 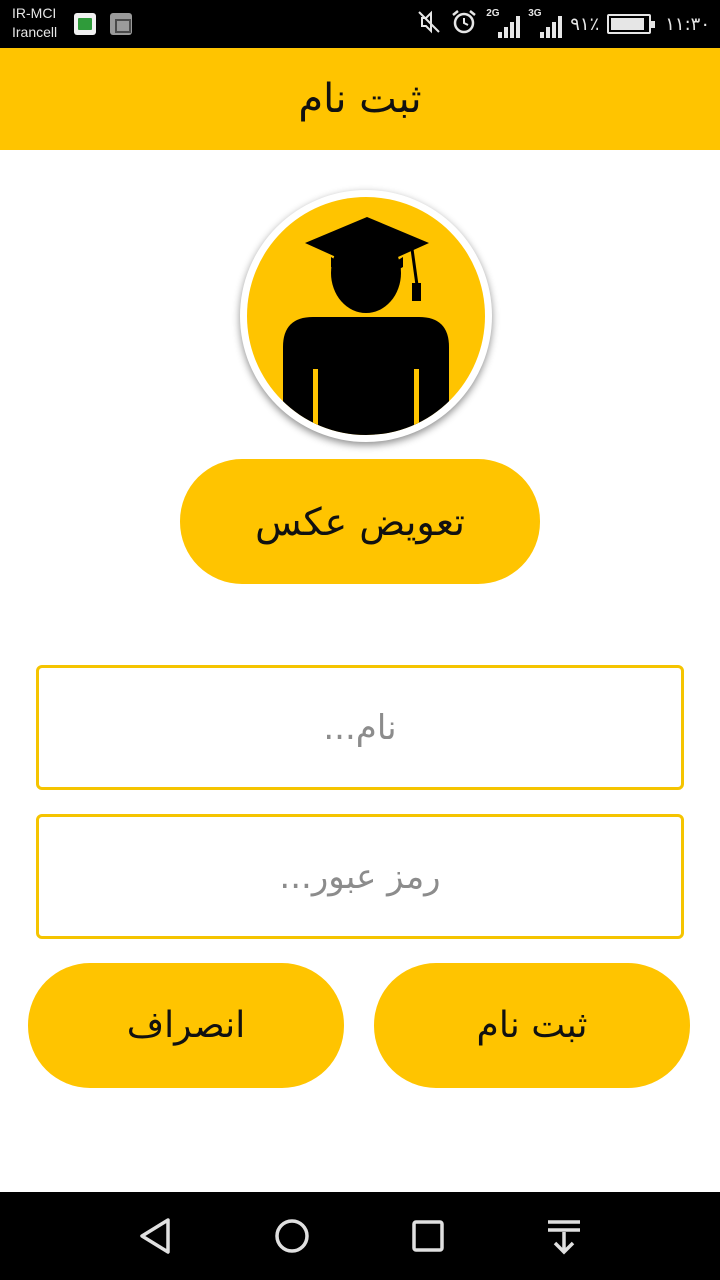 What do you see at coordinates (585, 24) in the screenshot?
I see `battery-percent: ۹۱٪` at bounding box center [585, 24].